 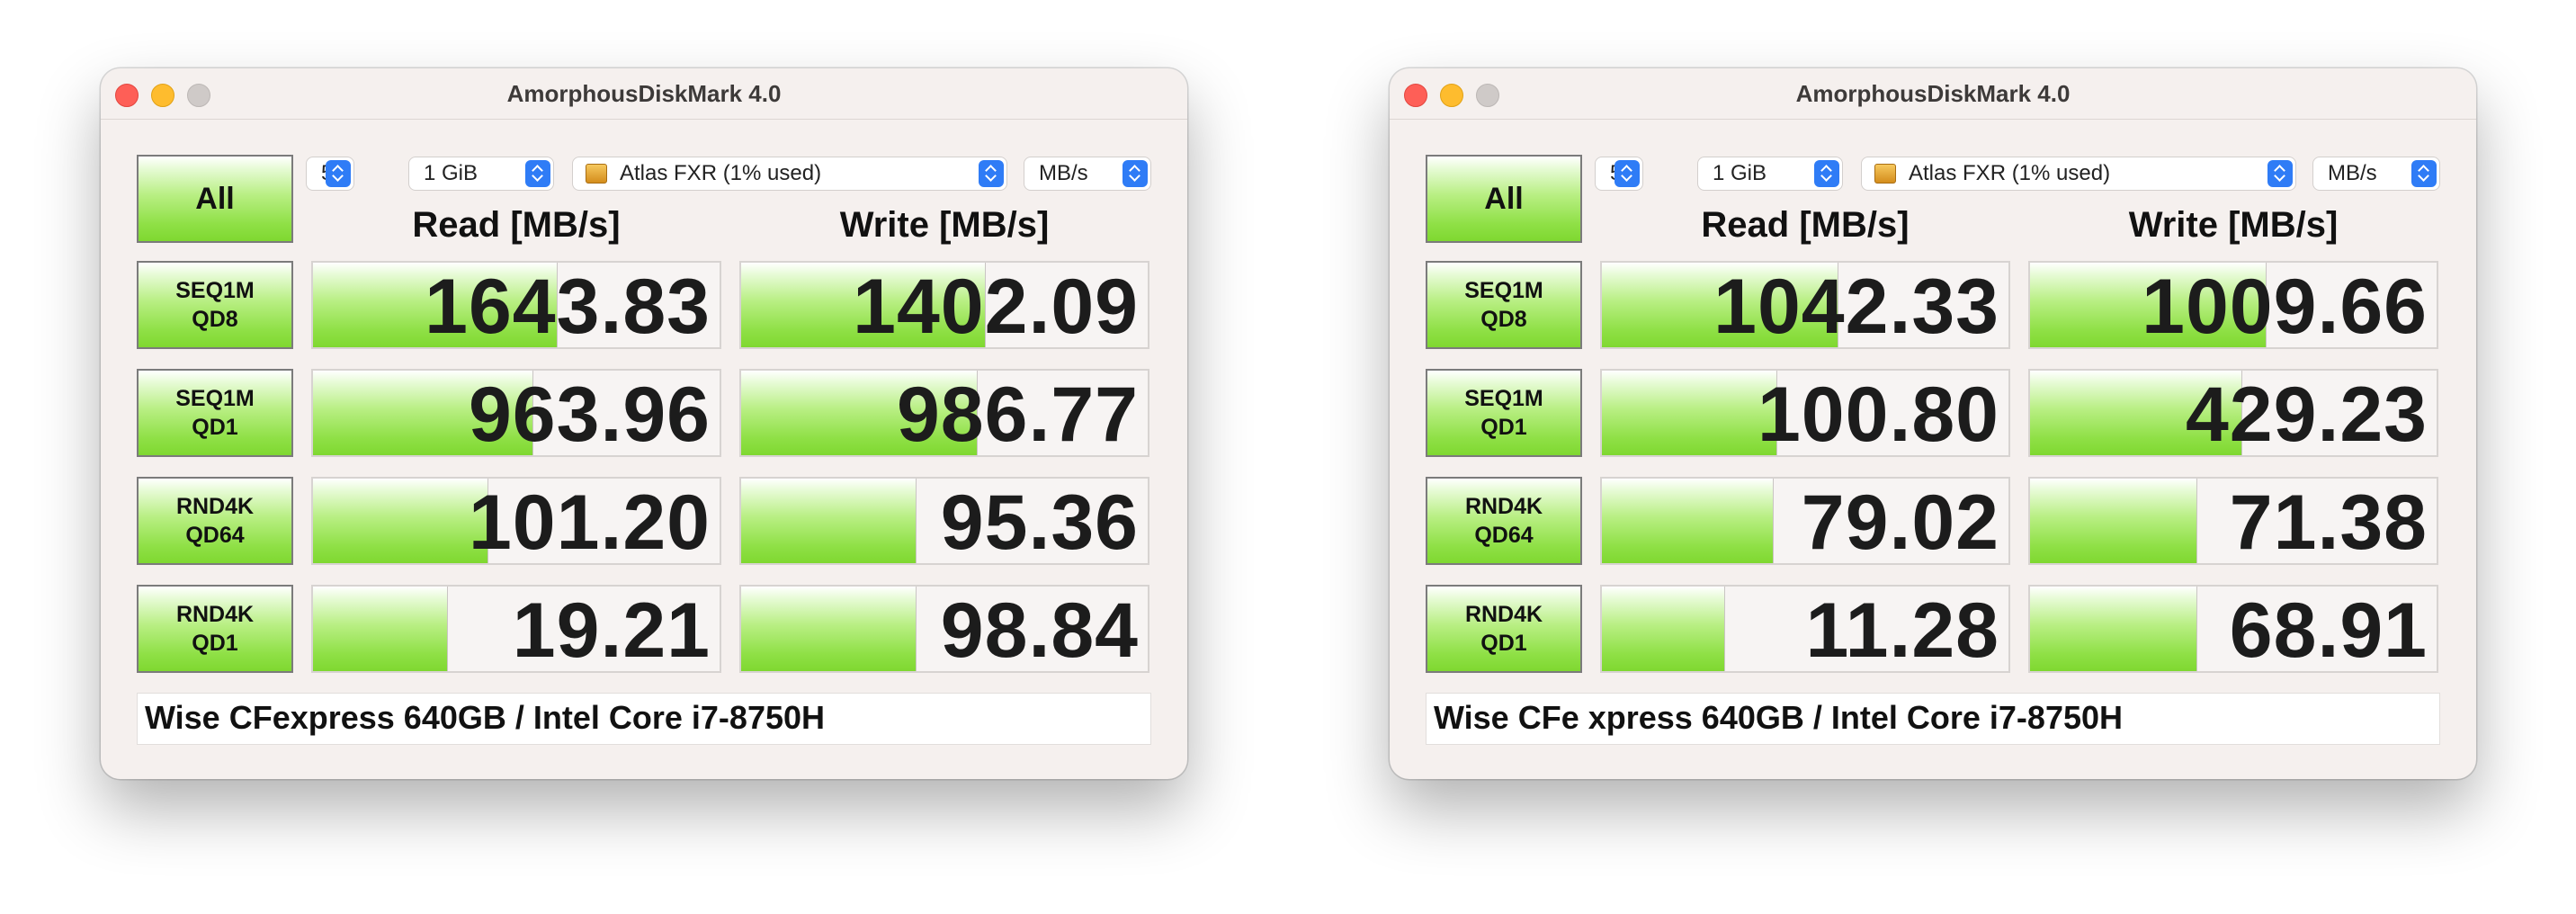 I want to click on write-result-cell: 98.84, so click(x=944, y=629).